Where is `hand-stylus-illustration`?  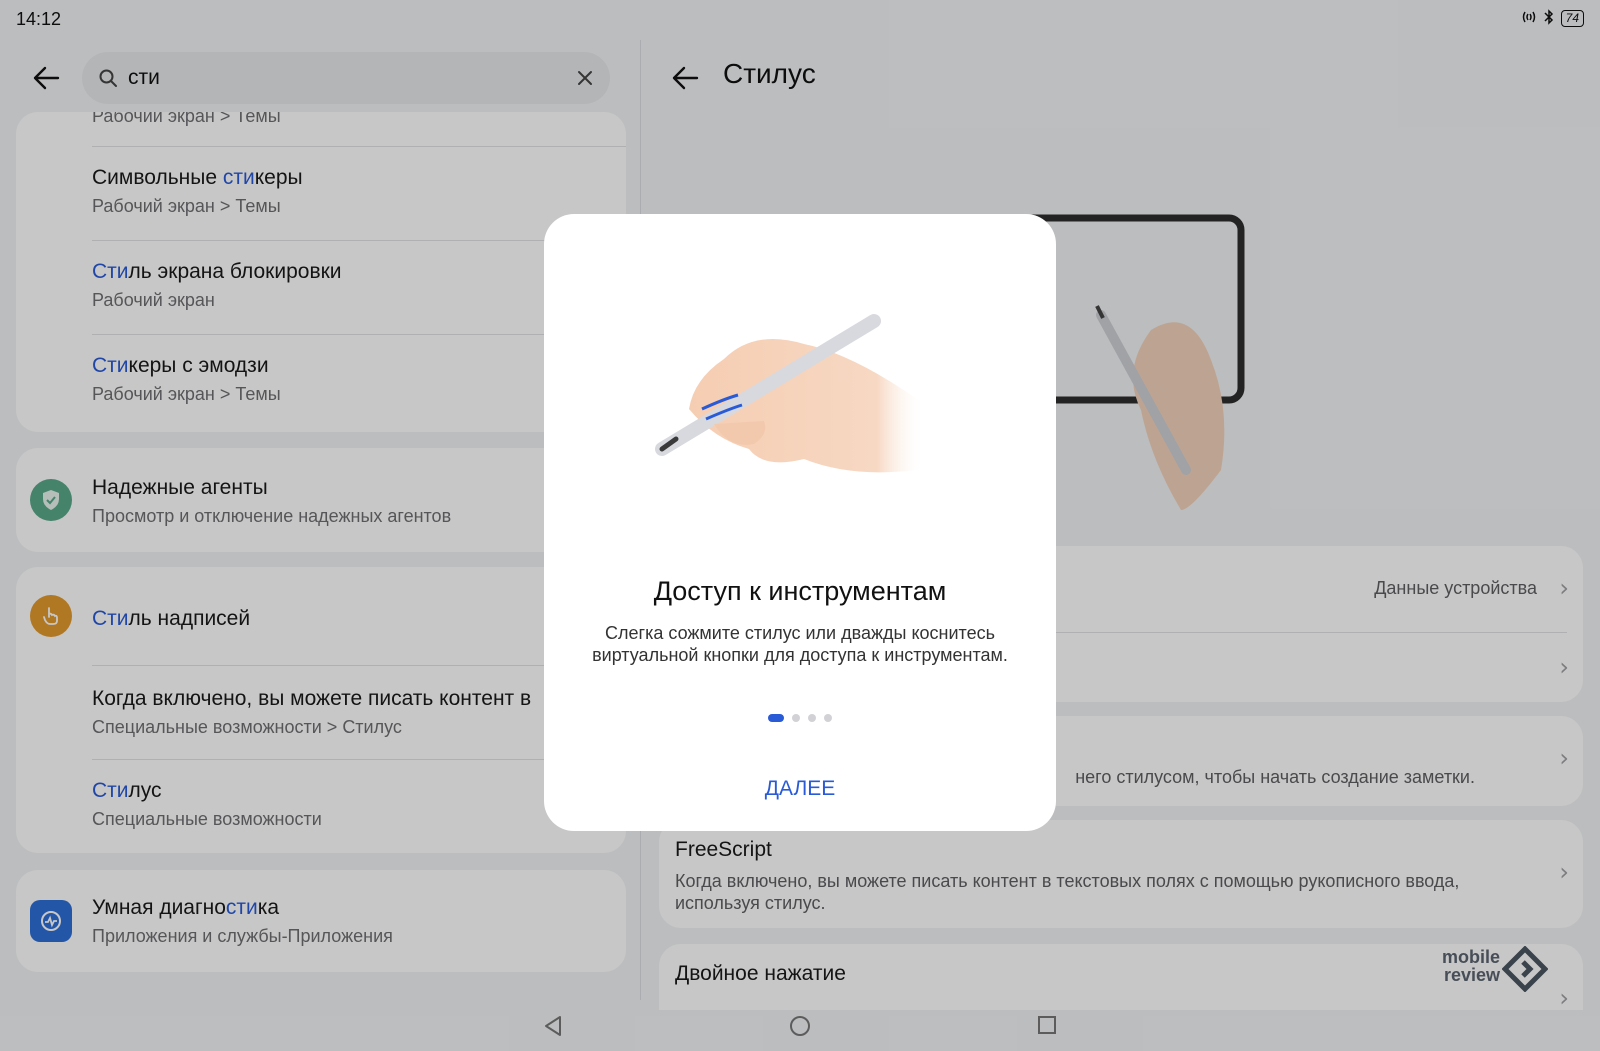 hand-stylus-illustration is located at coordinates (789, 393).